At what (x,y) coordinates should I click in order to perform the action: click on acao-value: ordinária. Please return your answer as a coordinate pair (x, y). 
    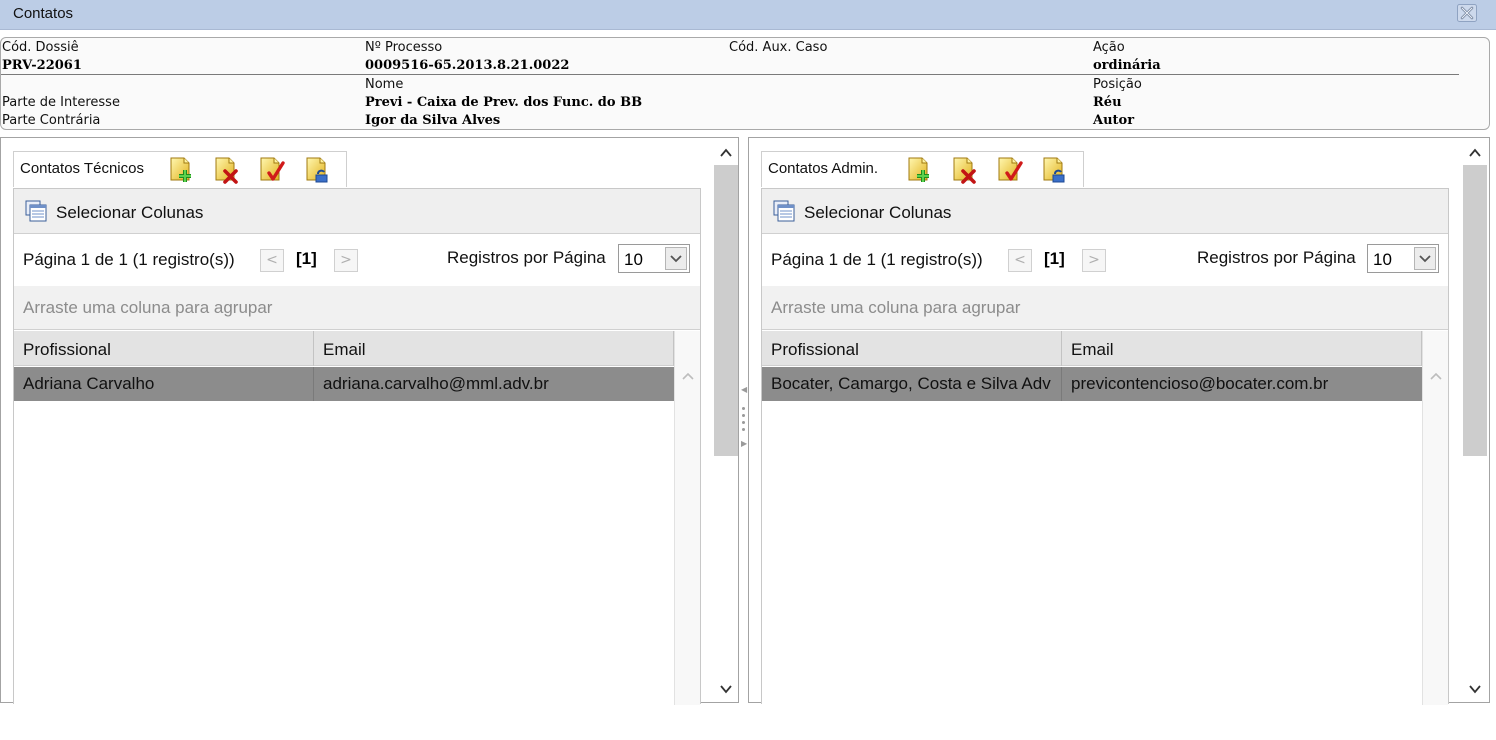
    Looking at the image, I should click on (1127, 65).